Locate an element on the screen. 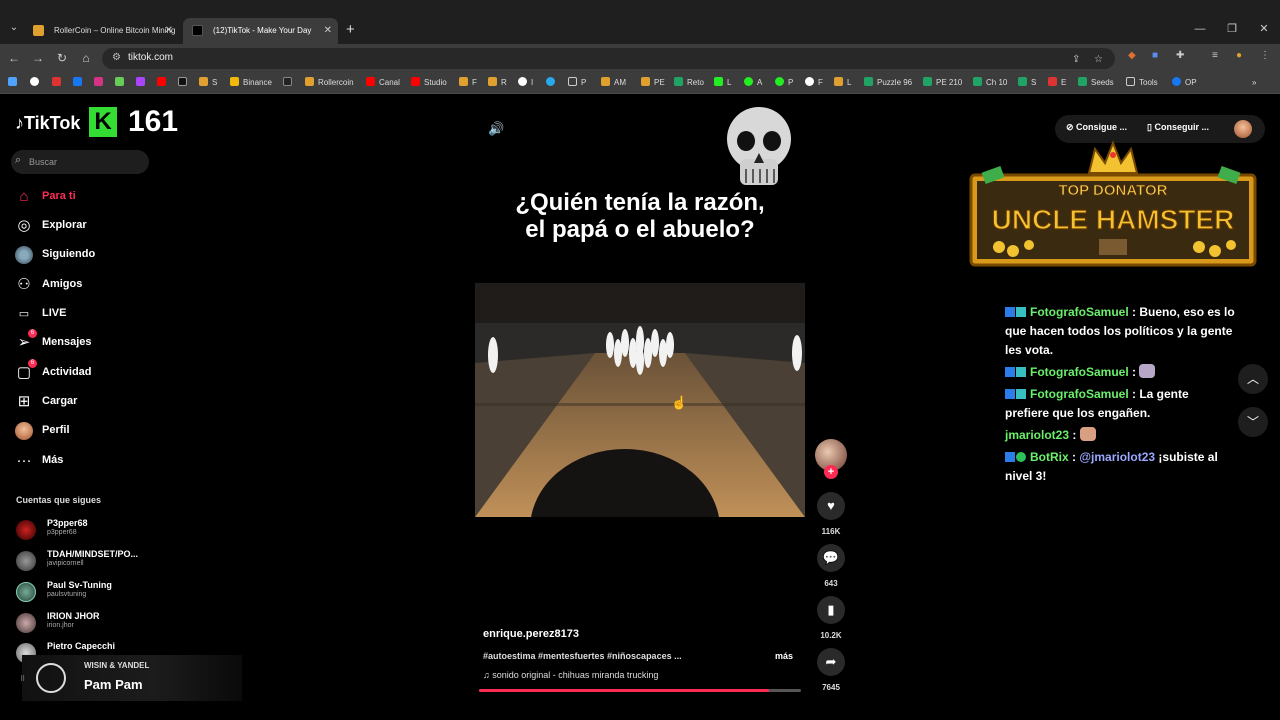 Image resolution: width=1280 pixels, height=720 pixels. video-progress-bar is located at coordinates (640, 690).